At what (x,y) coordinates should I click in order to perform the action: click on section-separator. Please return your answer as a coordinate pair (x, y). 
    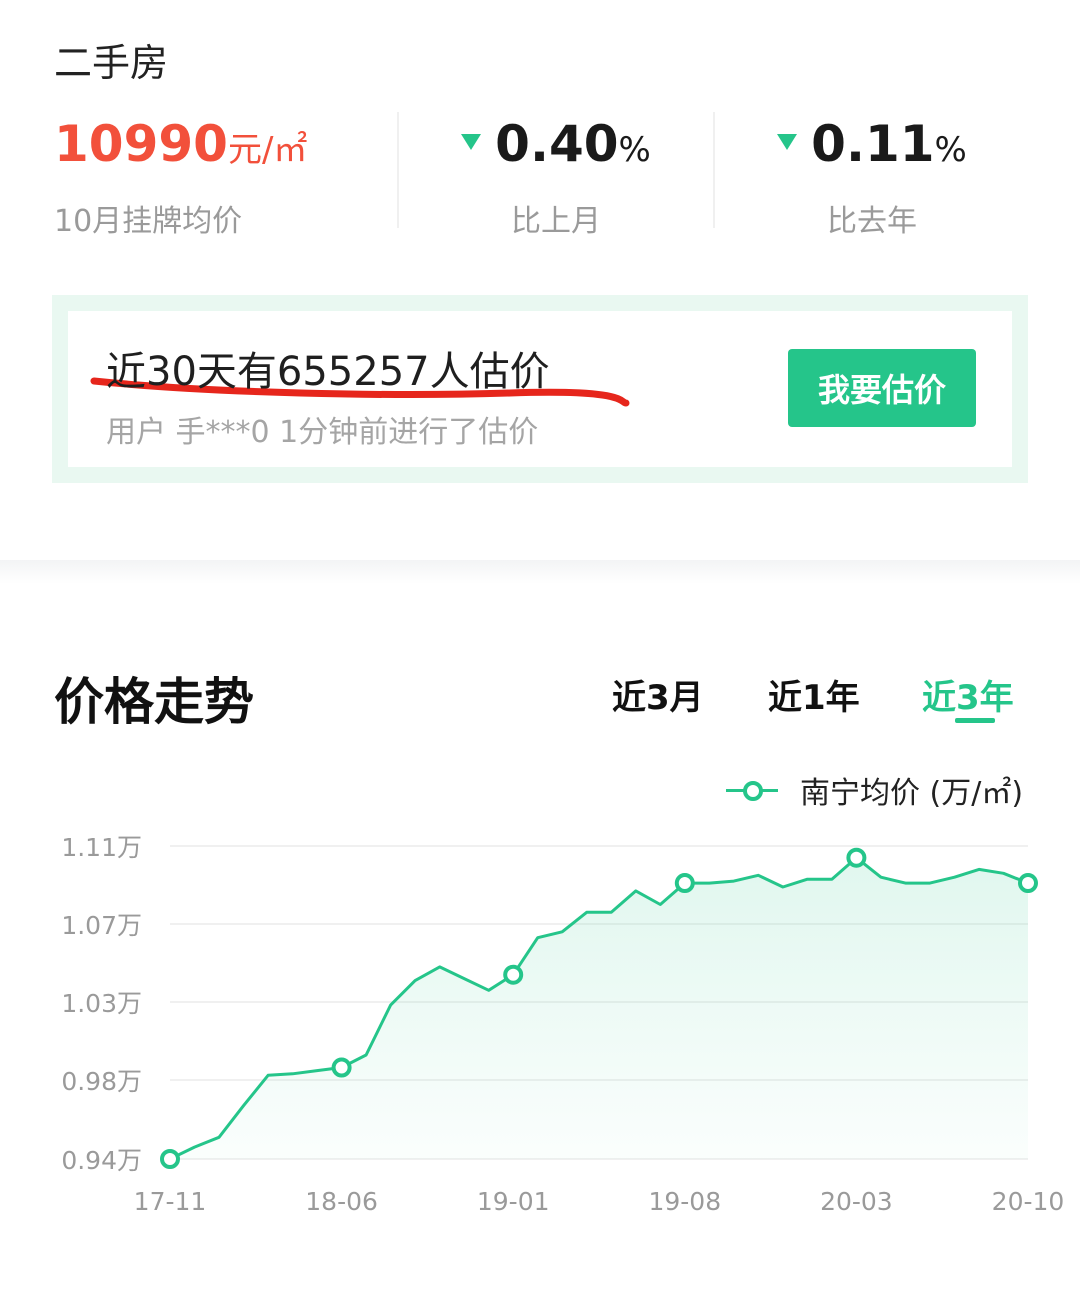
    Looking at the image, I should click on (540, 572).